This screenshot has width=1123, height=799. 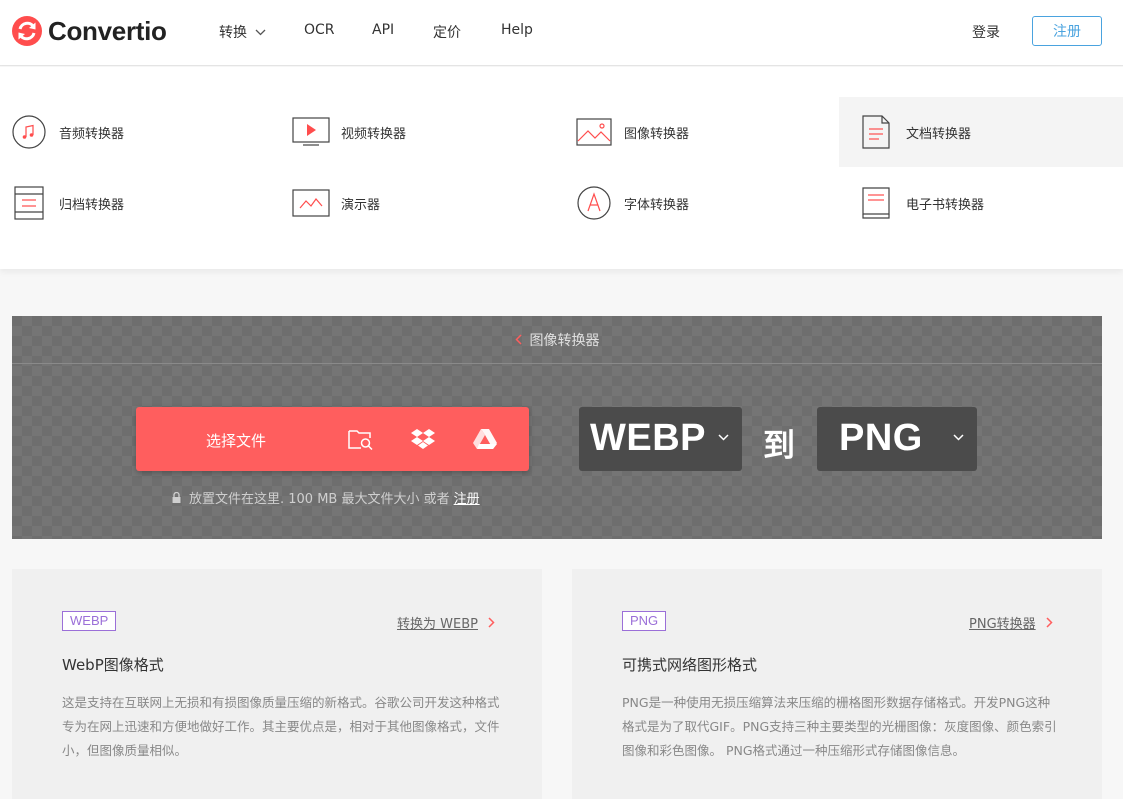 What do you see at coordinates (706, 203) in the screenshot?
I see `category-font: 字体转换器` at bounding box center [706, 203].